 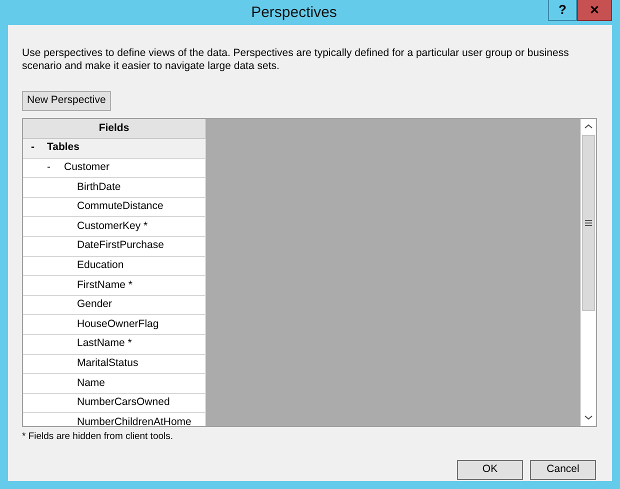 I want to click on ok-button: OK, so click(x=490, y=470).